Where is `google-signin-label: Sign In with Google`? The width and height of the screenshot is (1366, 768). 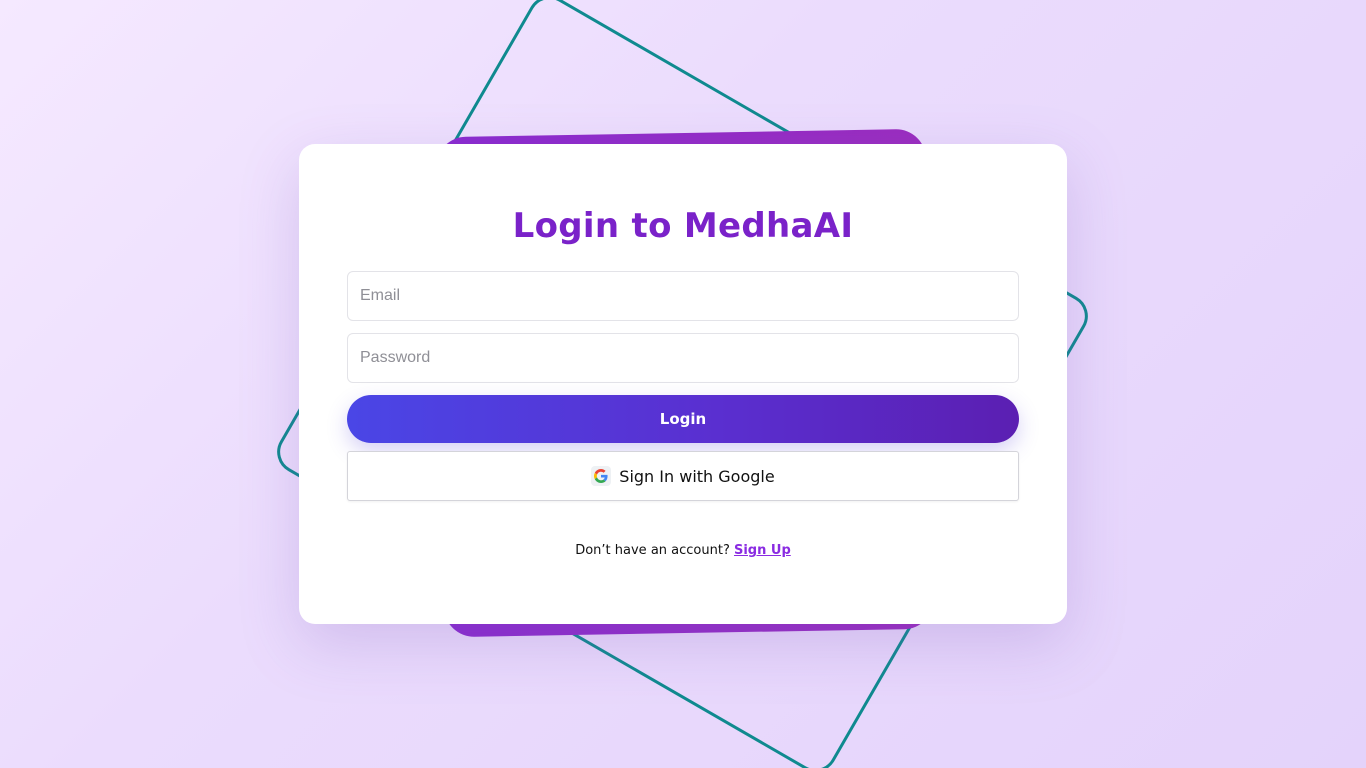 google-signin-label: Sign In with Google is located at coordinates (697, 476).